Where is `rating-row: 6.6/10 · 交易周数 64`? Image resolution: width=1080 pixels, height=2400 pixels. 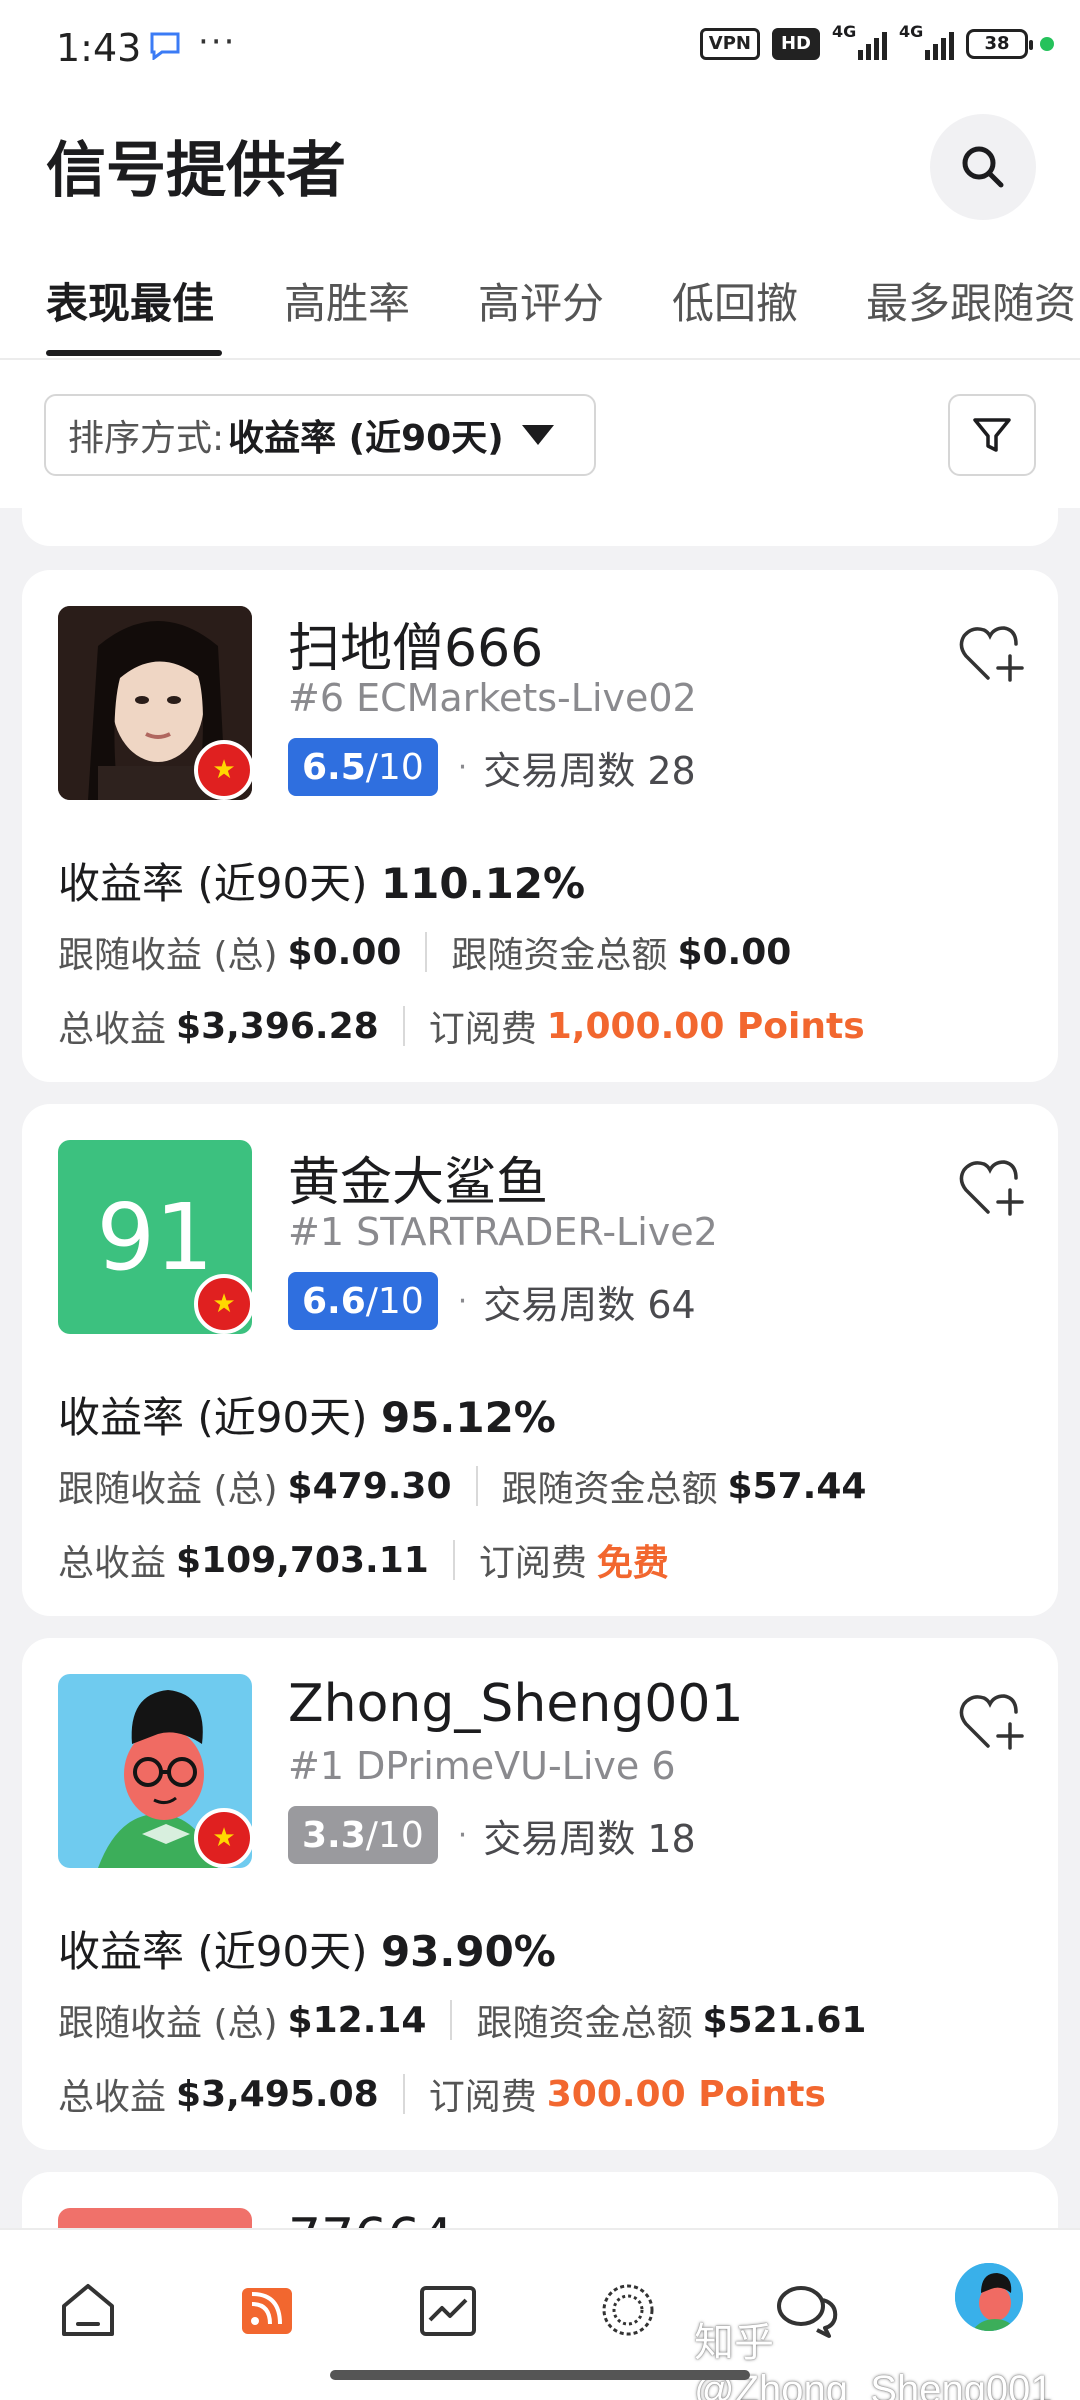
rating-row: 6.6/10 · 交易周数 64 is located at coordinates (492, 1301).